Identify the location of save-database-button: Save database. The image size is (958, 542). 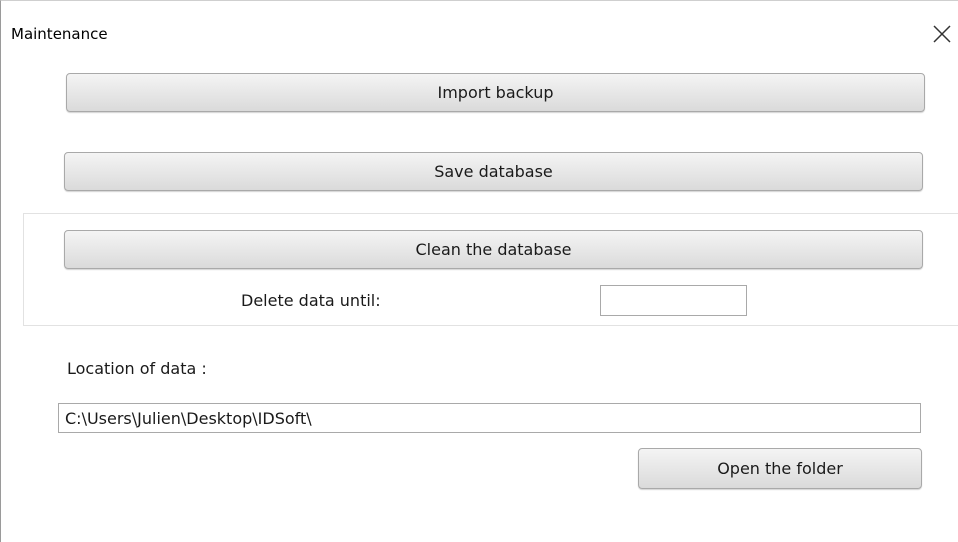
(493, 171).